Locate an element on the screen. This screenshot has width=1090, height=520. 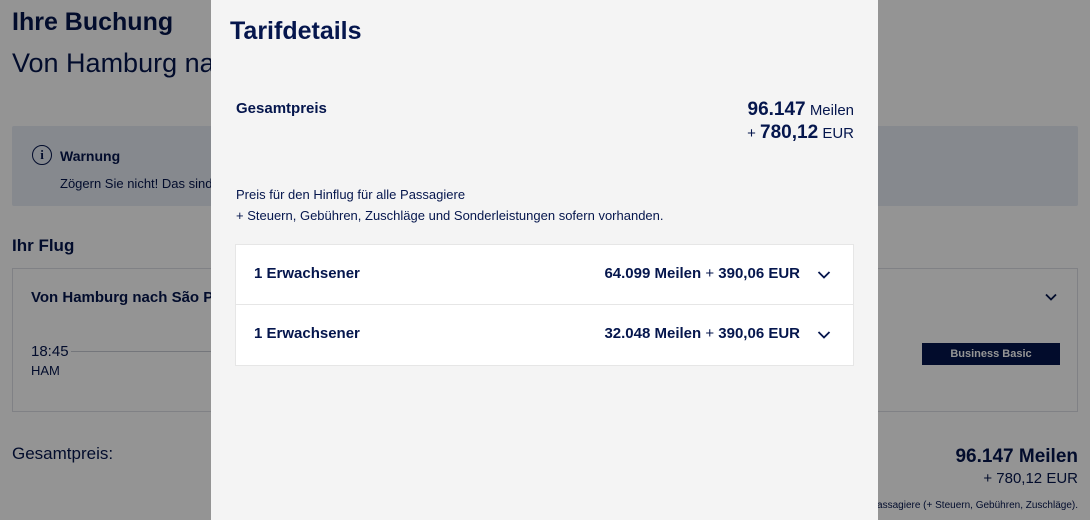
passenger-price: 32.048 Meilen + 390,06 EUR is located at coordinates (702, 333).